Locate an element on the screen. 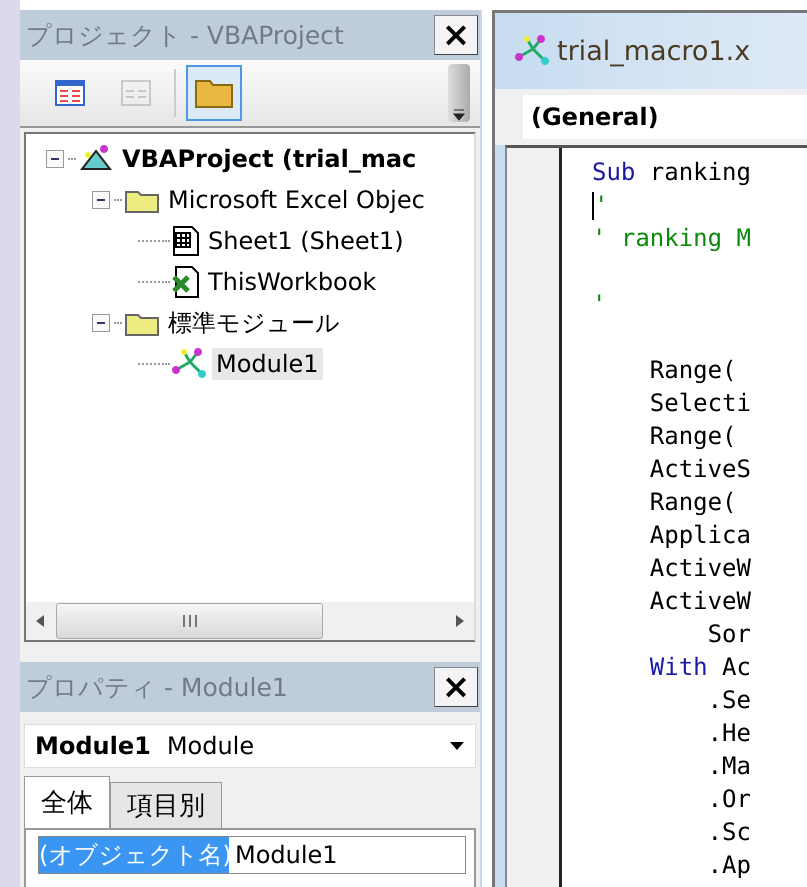  tree-item: Microsoft Excel Objec is located at coordinates (296, 200).